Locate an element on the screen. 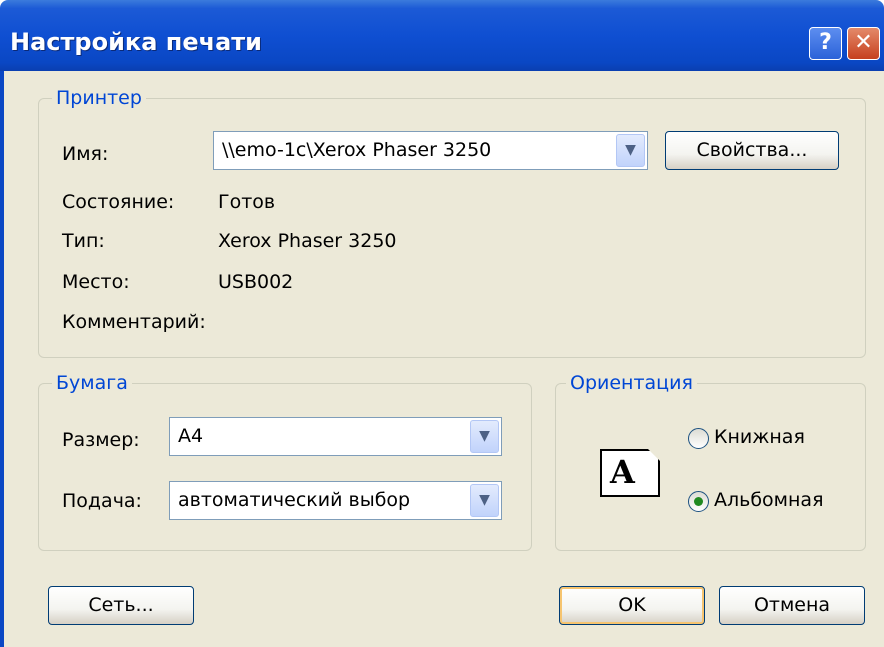 The image size is (884, 647). orientation-preview-letter: A is located at coordinates (622, 472).